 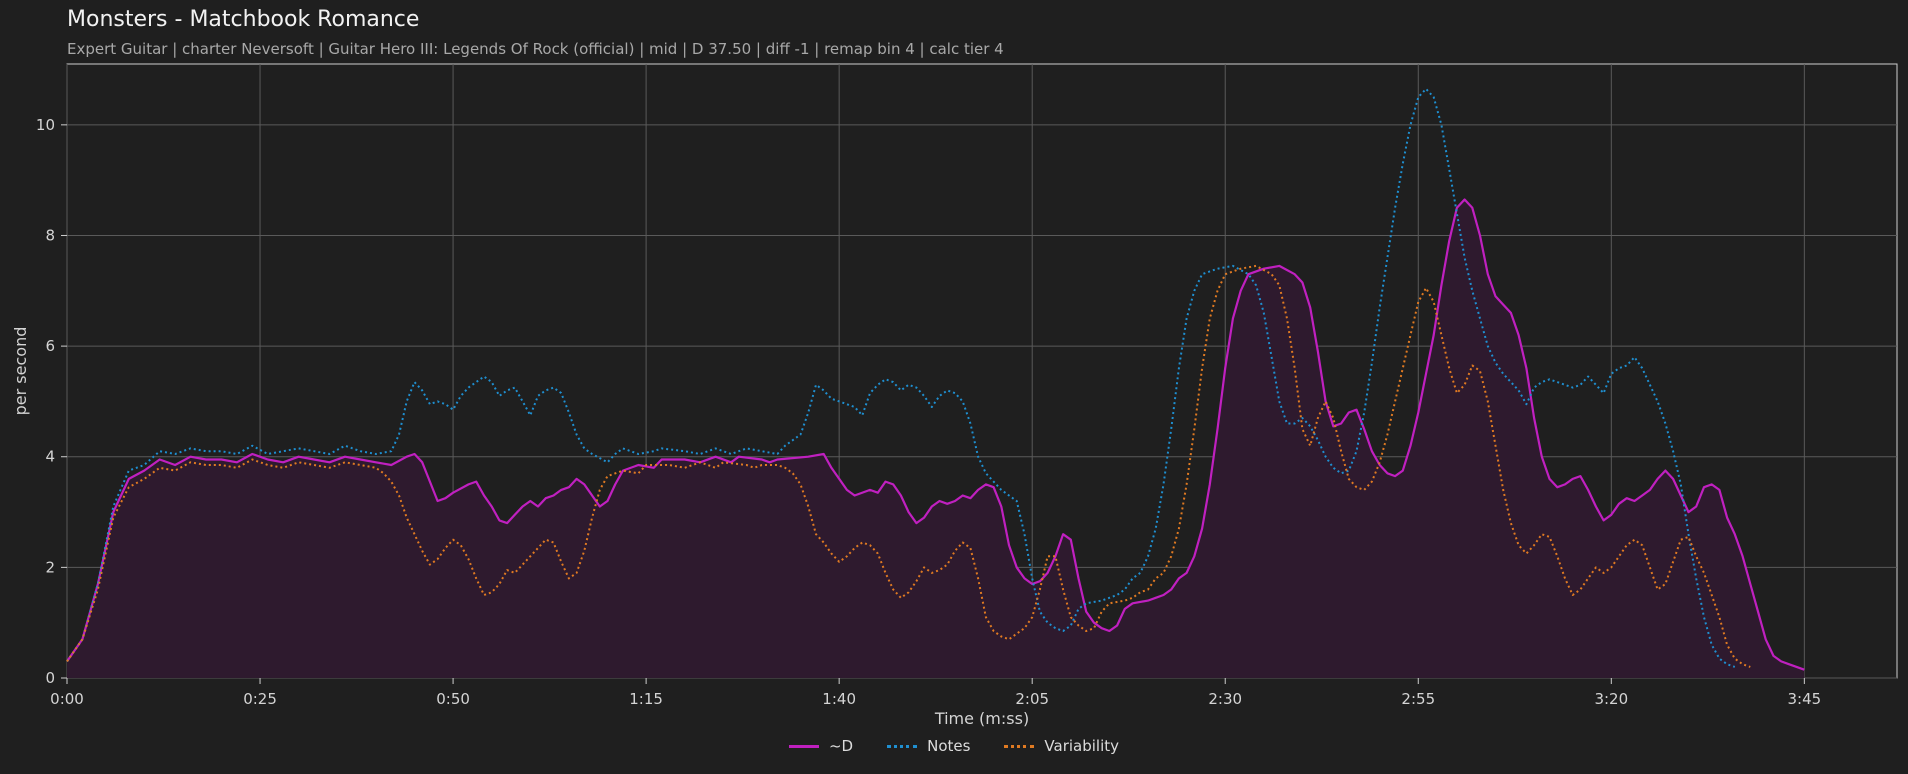 I want to click on legend-item: Notes, so click(x=928, y=746).